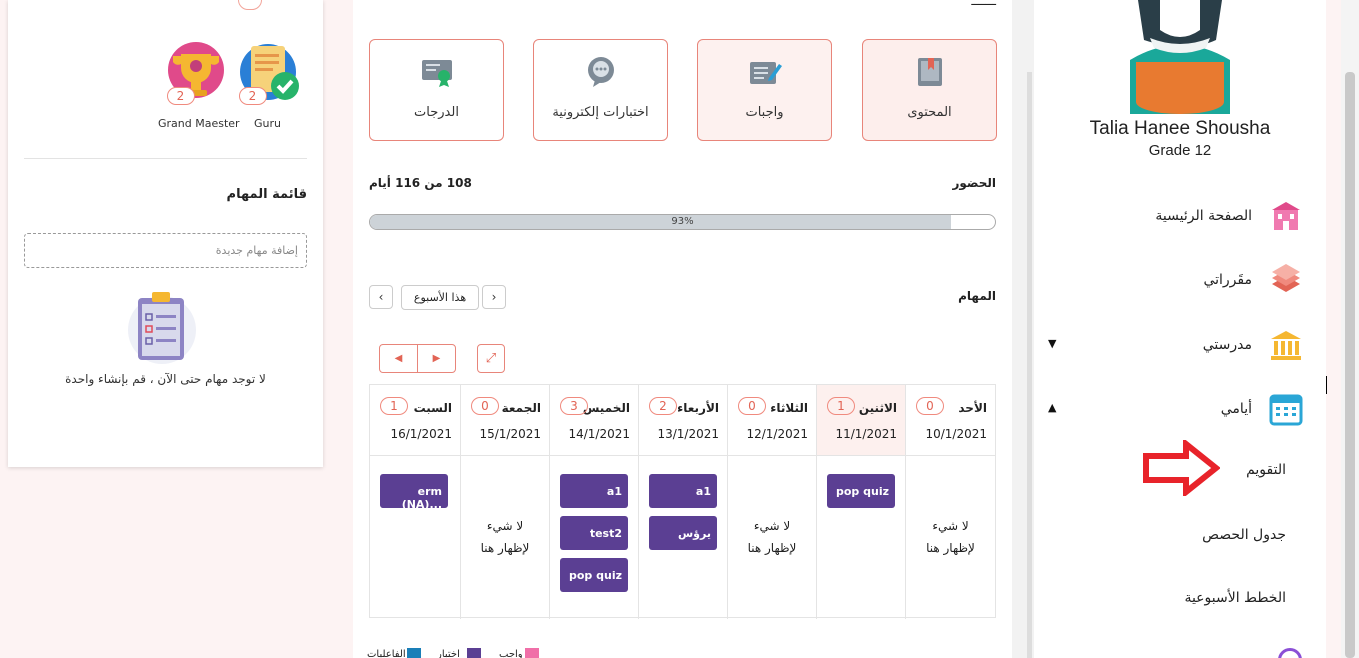 The height and width of the screenshot is (658, 1359). Describe the element at coordinates (436, 112) in the screenshot. I see `tile-label: الدرجات` at that location.